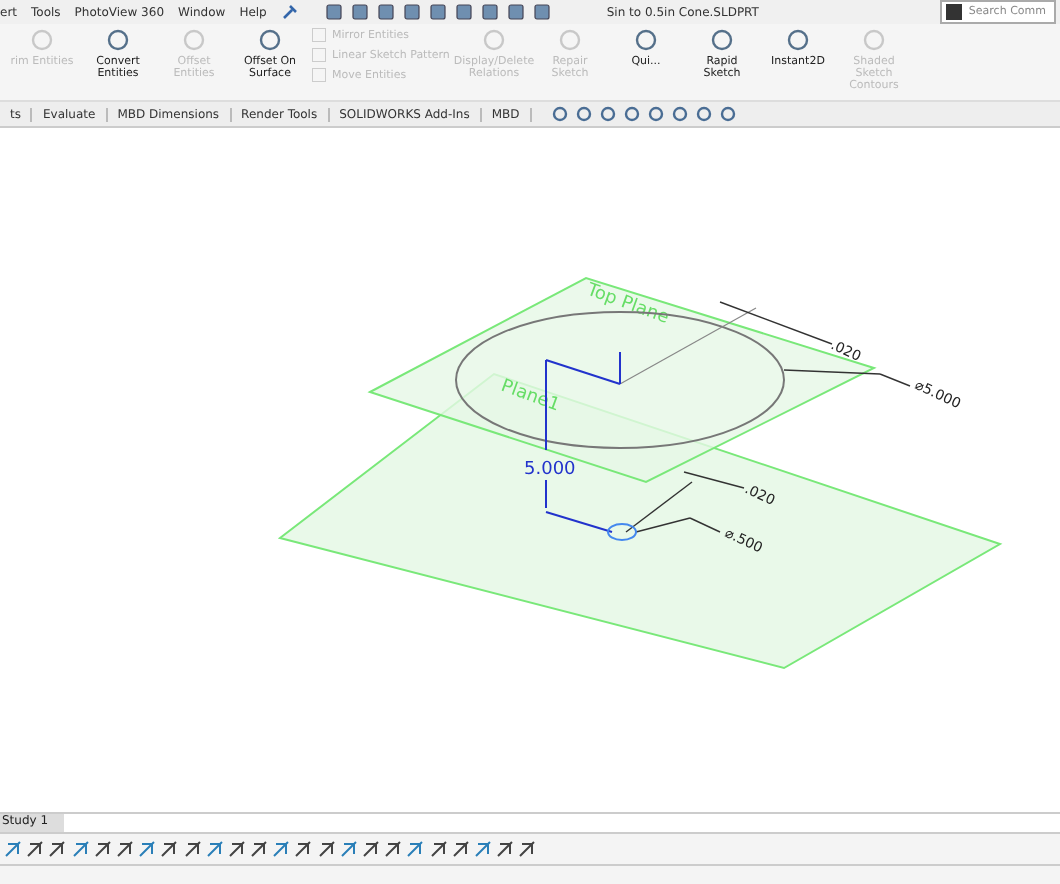 This screenshot has width=1060, height=884. What do you see at coordinates (550, 470) in the screenshot?
I see `dimension-label: 5.000` at bounding box center [550, 470].